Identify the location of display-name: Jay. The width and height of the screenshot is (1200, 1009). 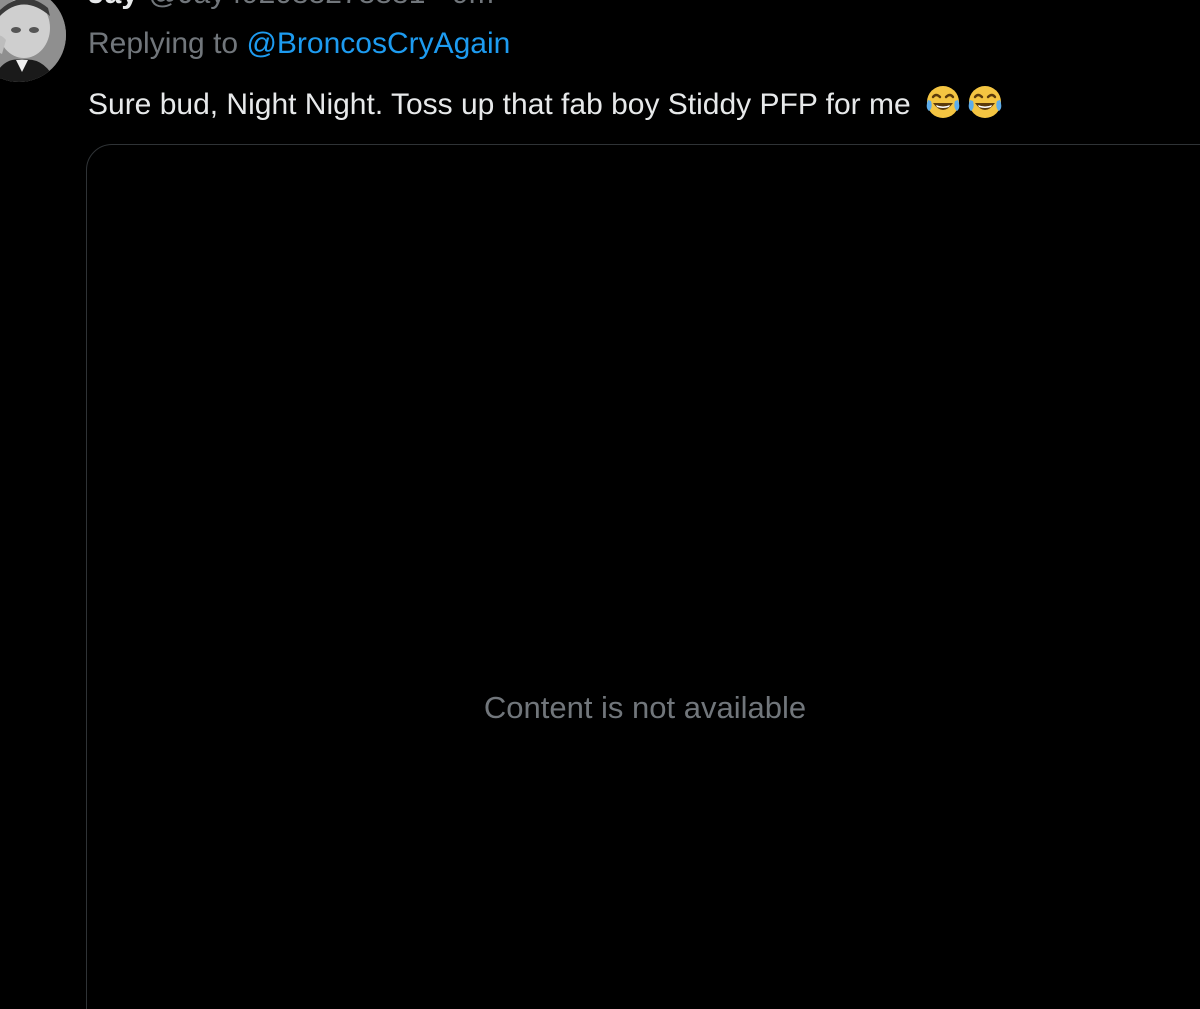
(113, 5).